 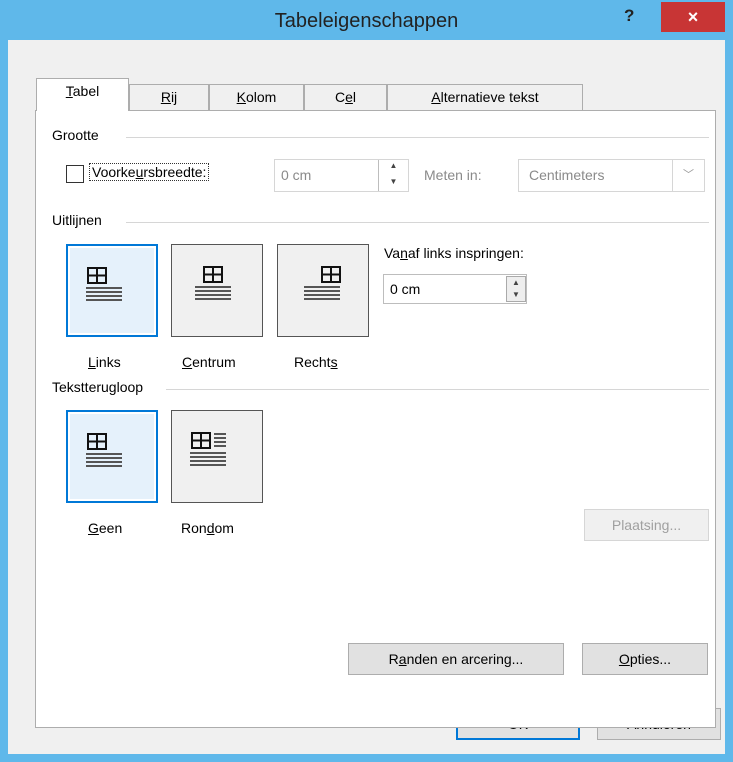 What do you see at coordinates (208, 449) in the screenshot?
I see `wrap-around-icon` at bounding box center [208, 449].